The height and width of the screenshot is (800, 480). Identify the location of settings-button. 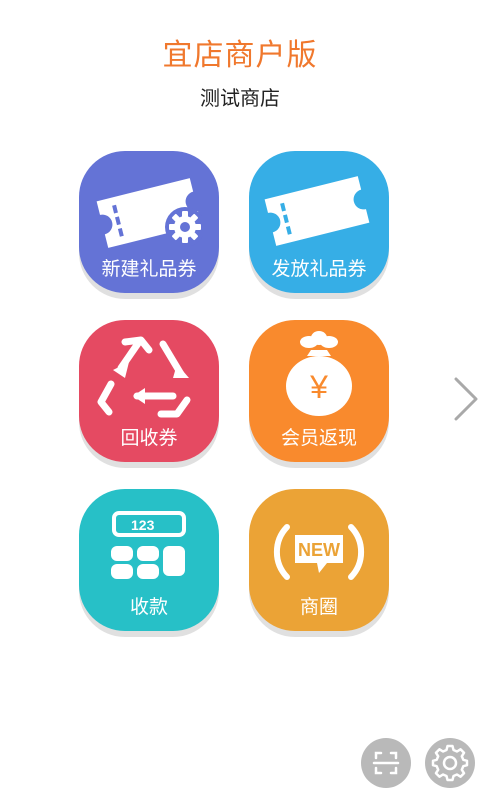
(450, 763).